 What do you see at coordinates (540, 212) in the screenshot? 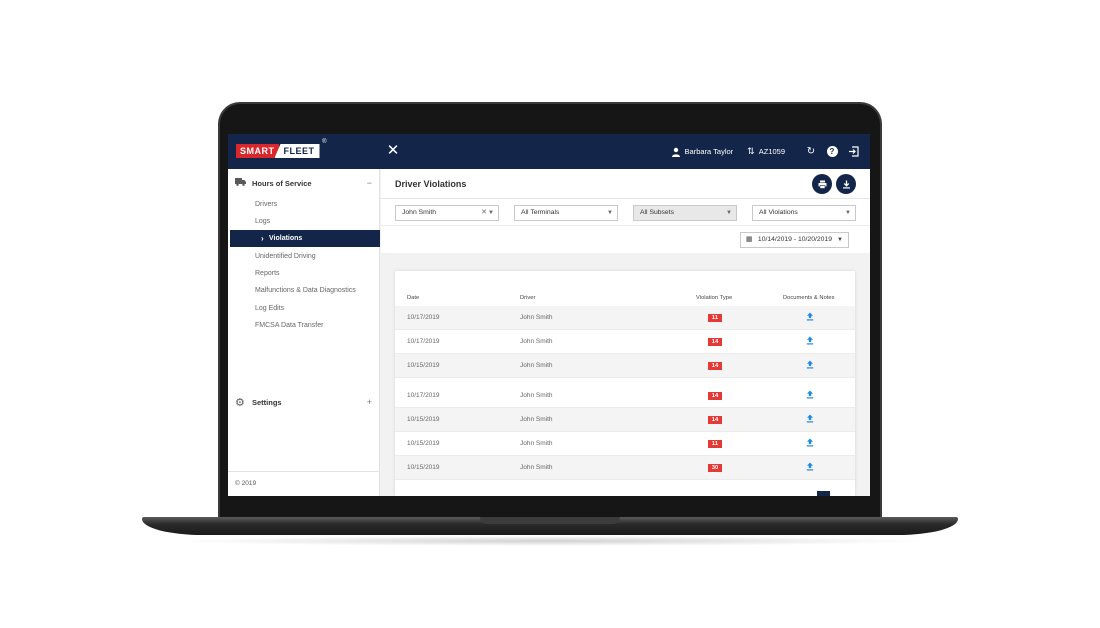
I see `terminals-filter-value: All Terminals` at bounding box center [540, 212].